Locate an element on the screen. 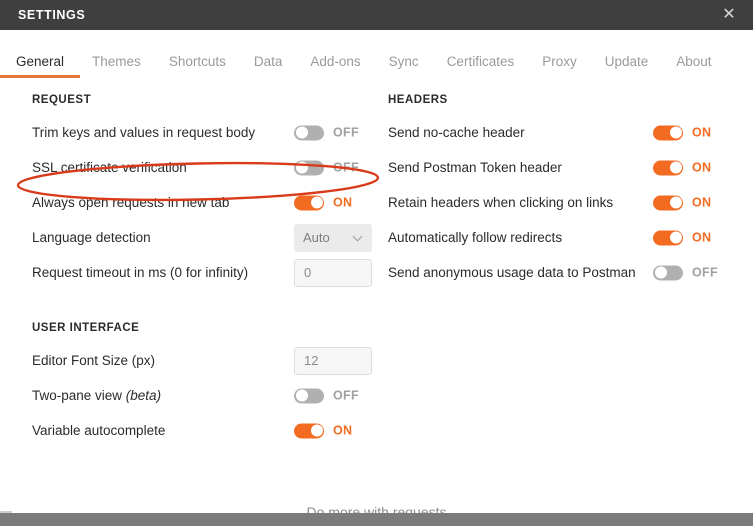 The width and height of the screenshot is (753, 526). setting-label: Automatically follow redirects is located at coordinates (475, 237).